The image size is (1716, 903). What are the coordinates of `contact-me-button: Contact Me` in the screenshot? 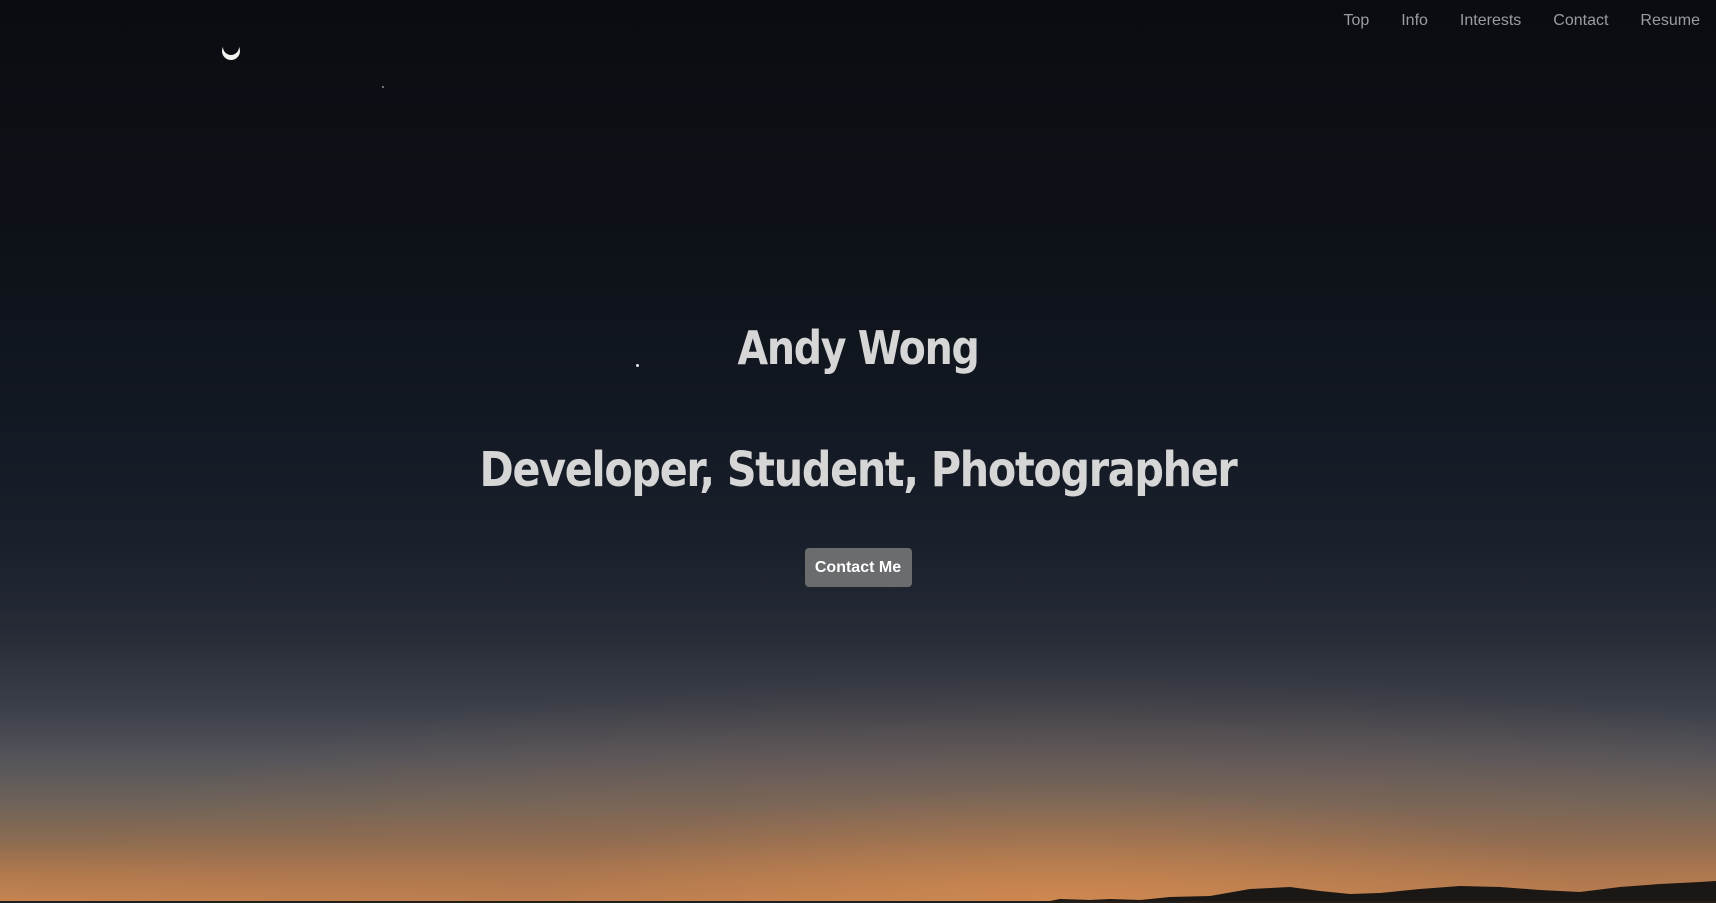 It's located at (858, 567).